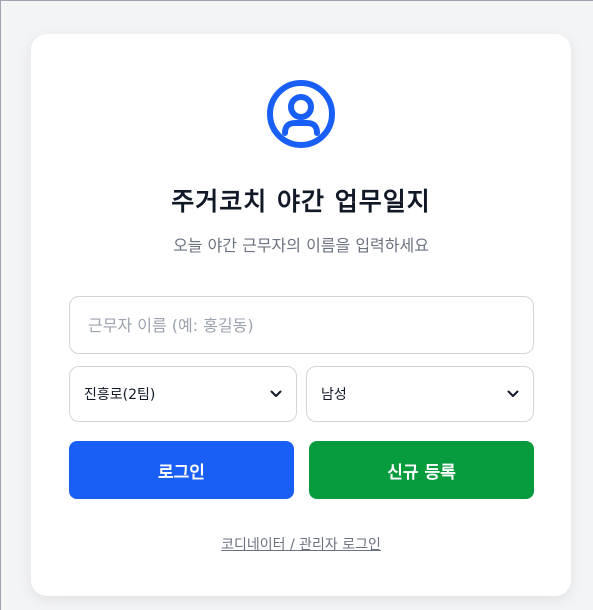 The width and height of the screenshot is (593, 610). I want to click on page-title: 주거코치 야간 업무일지, so click(301, 201).